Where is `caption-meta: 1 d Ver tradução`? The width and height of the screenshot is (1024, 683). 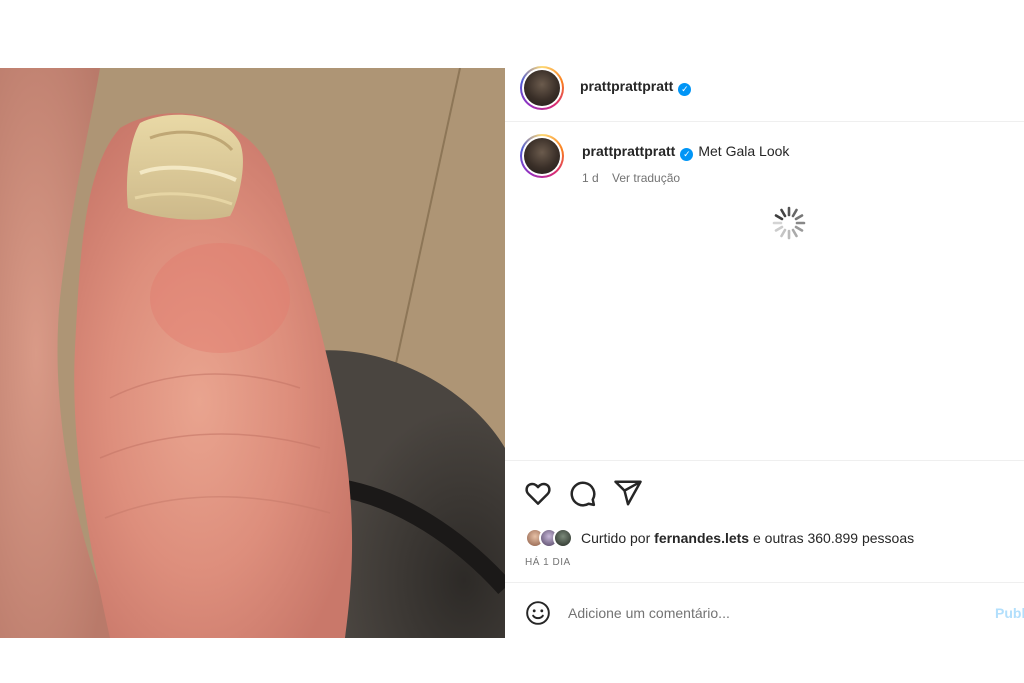
caption-meta: 1 d Ver tradução is located at coordinates (636, 178).